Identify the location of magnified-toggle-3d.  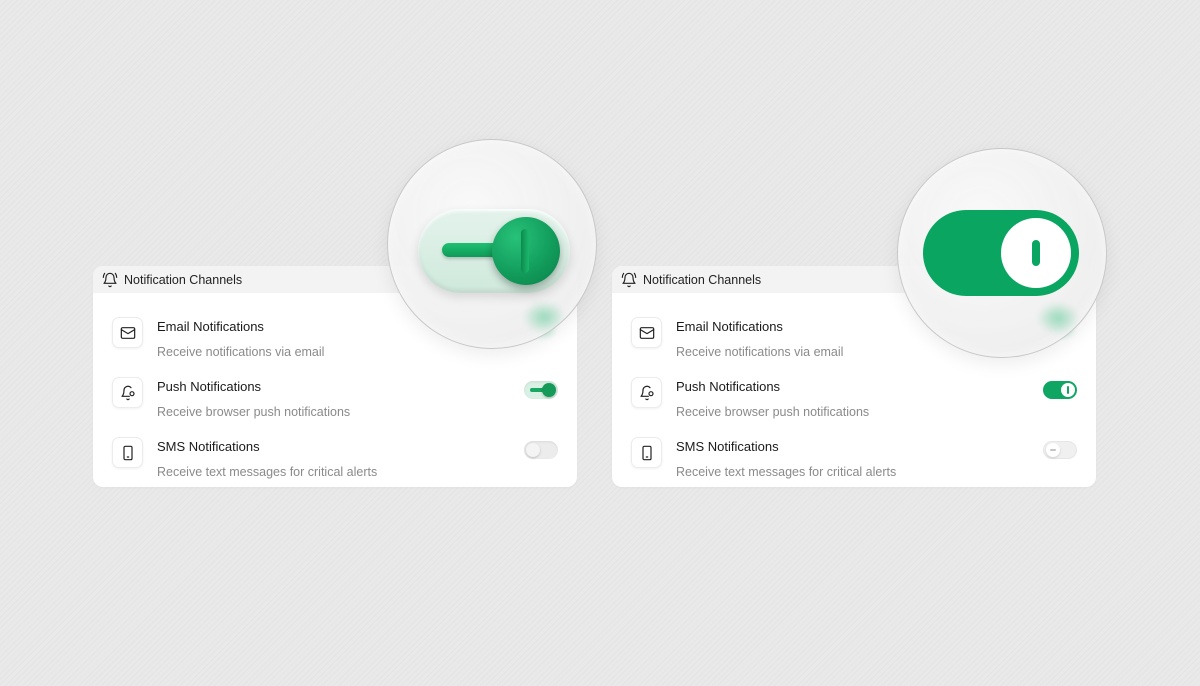
(494, 251).